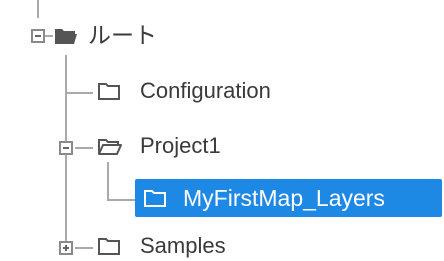  I want to click on project1-collapse-toggle, so click(66, 148).